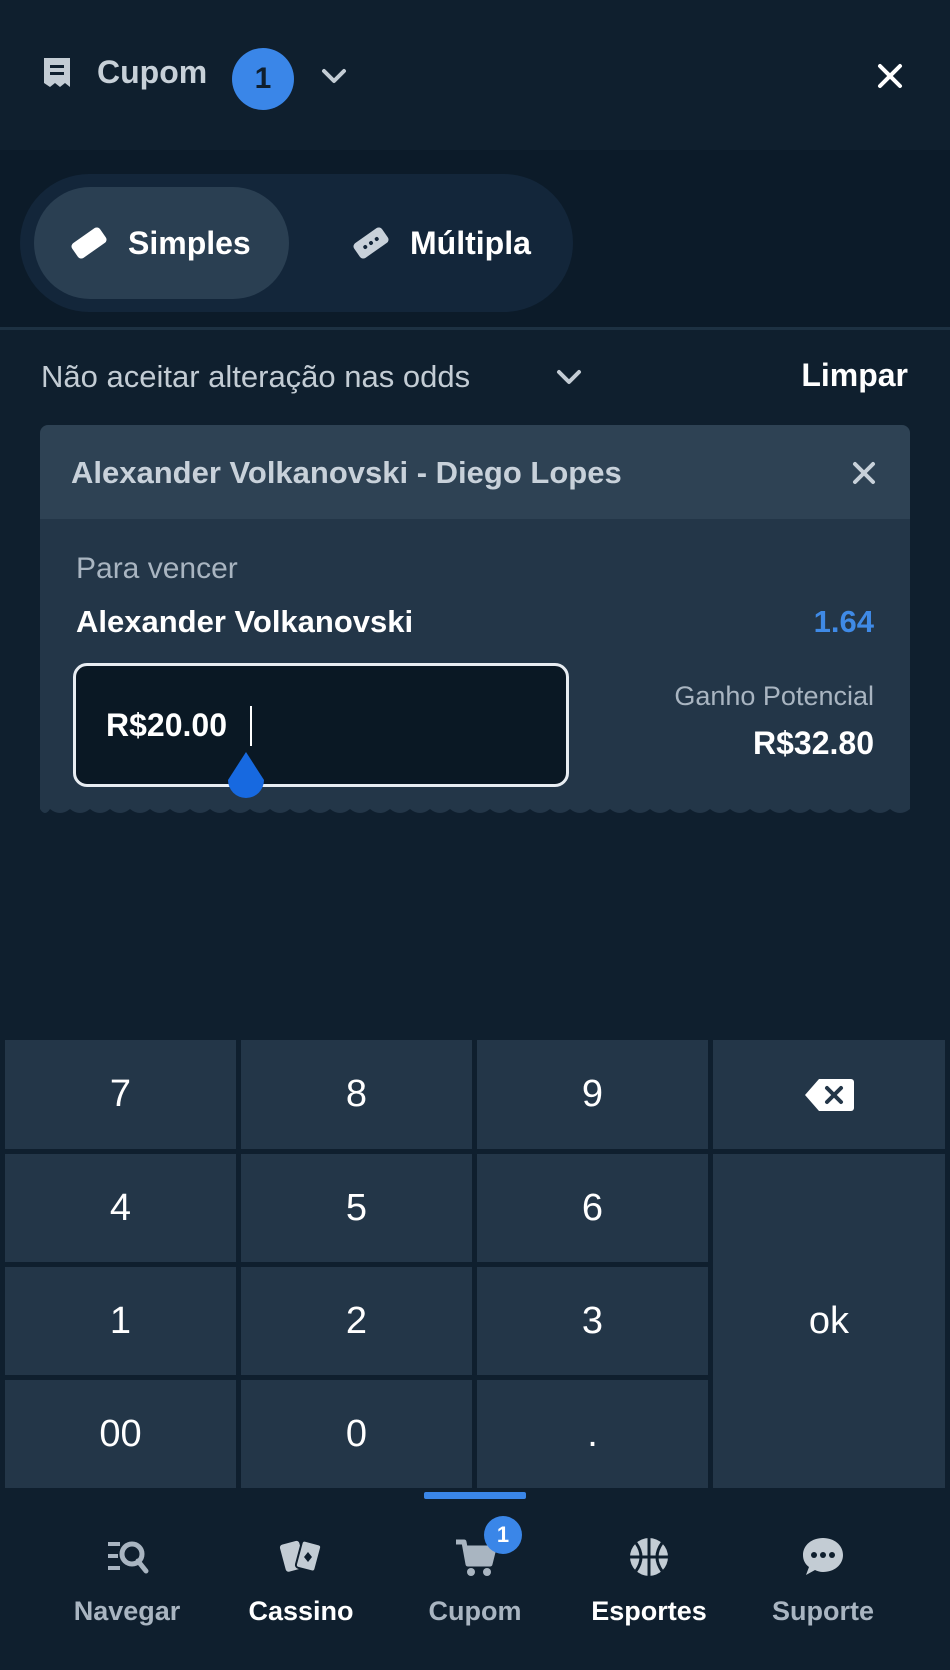  What do you see at coordinates (823, 1589) in the screenshot?
I see `nav-suporte: Suporte` at bounding box center [823, 1589].